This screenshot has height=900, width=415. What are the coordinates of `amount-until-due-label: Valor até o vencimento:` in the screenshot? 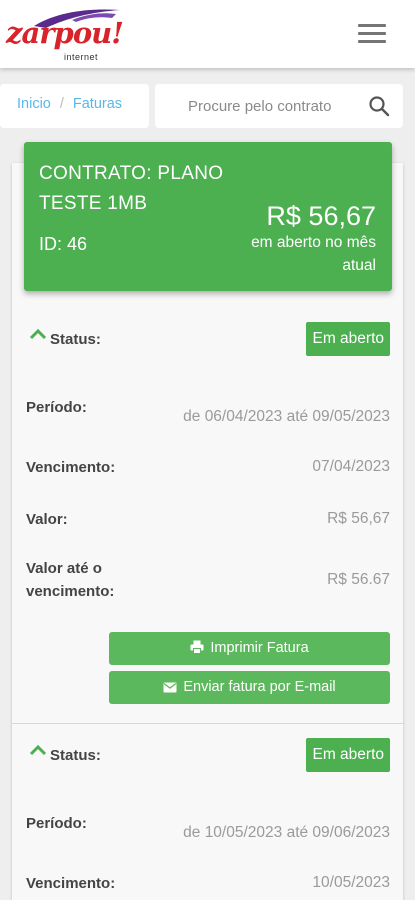 It's located at (70, 580).